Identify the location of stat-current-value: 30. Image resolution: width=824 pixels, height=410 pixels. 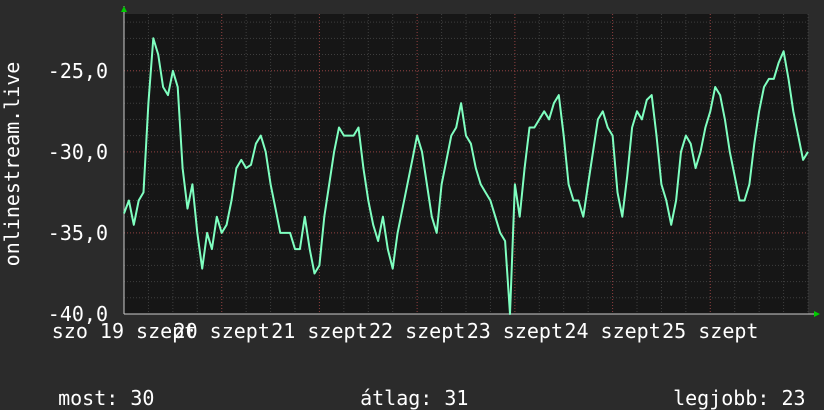
(142, 398).